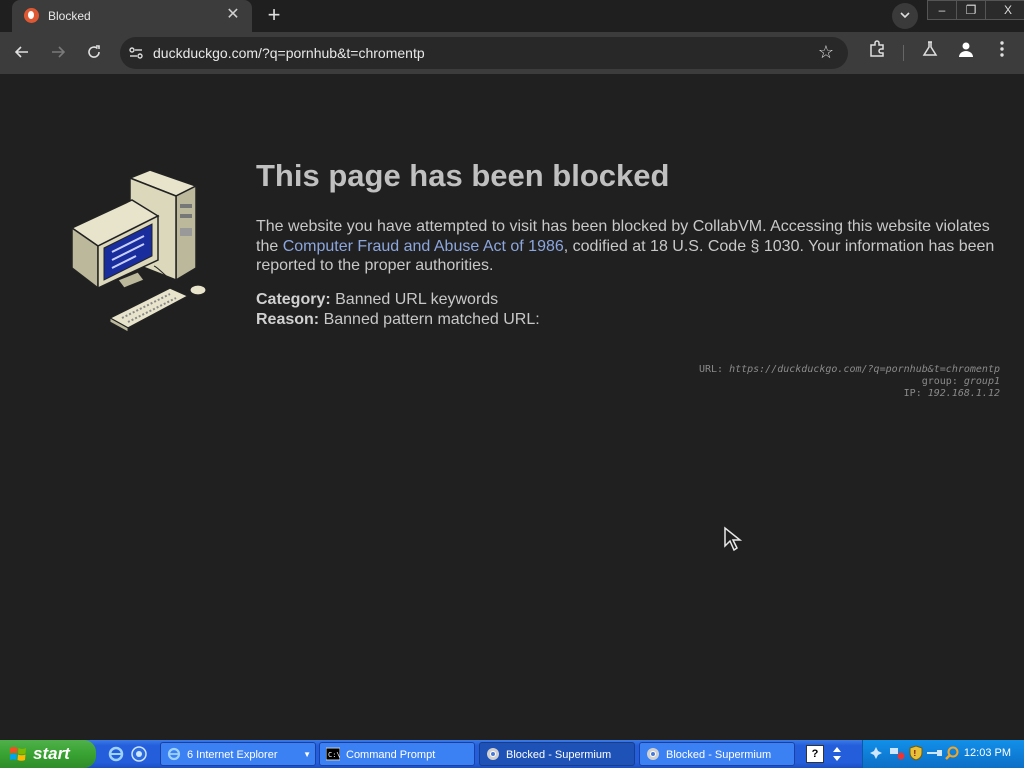  What do you see at coordinates (116, 754) in the screenshot?
I see `ie-quicklaunch-icon` at bounding box center [116, 754].